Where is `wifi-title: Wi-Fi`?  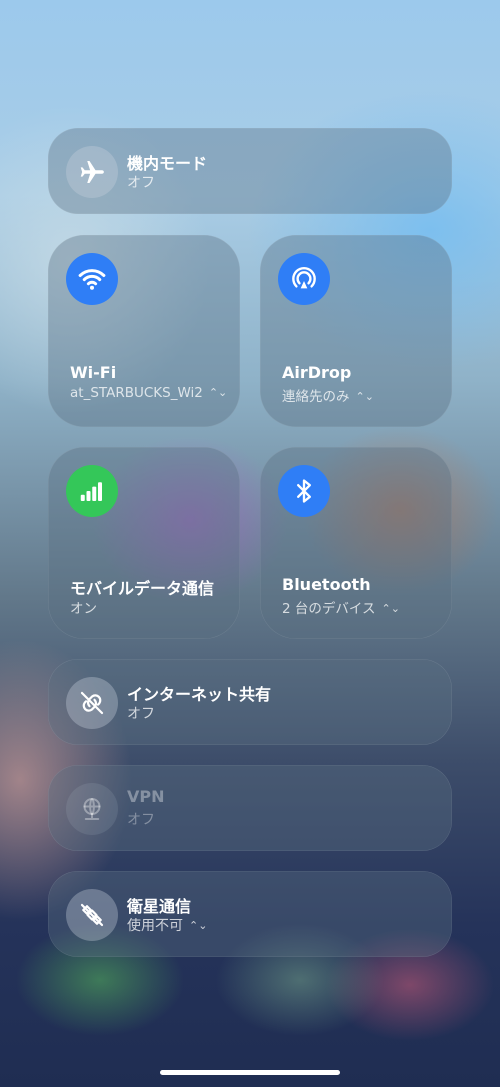
wifi-title: Wi-Fi is located at coordinates (93, 372).